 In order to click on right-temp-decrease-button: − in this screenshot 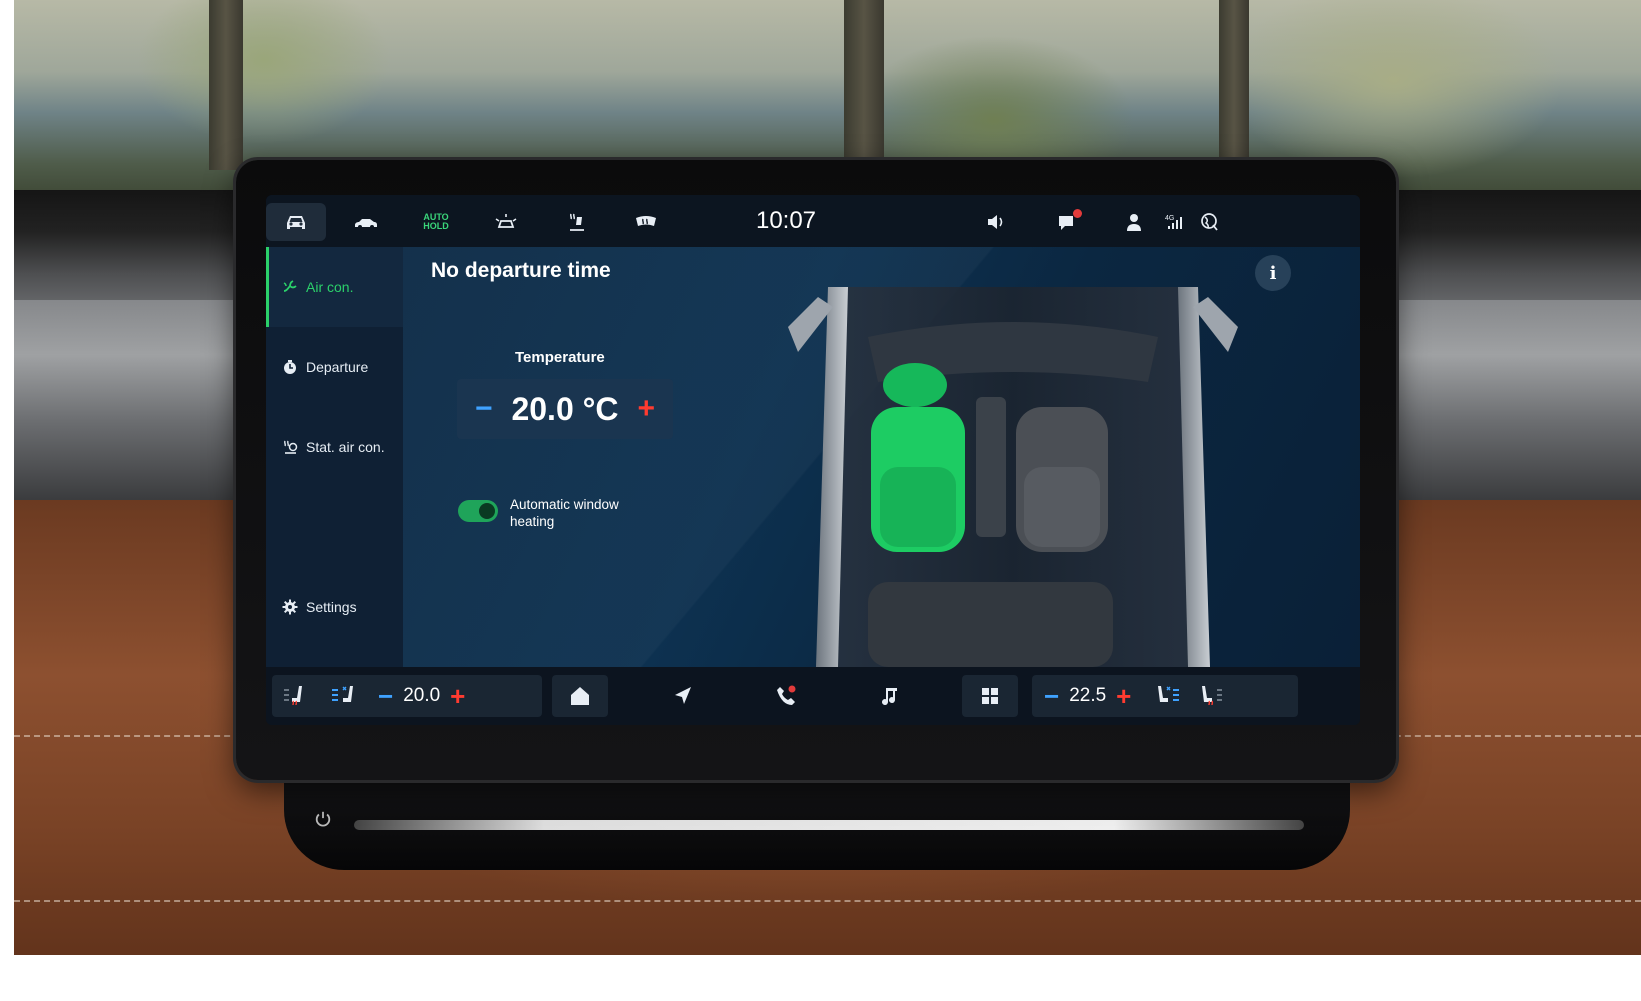, I will do `click(1051, 696)`.